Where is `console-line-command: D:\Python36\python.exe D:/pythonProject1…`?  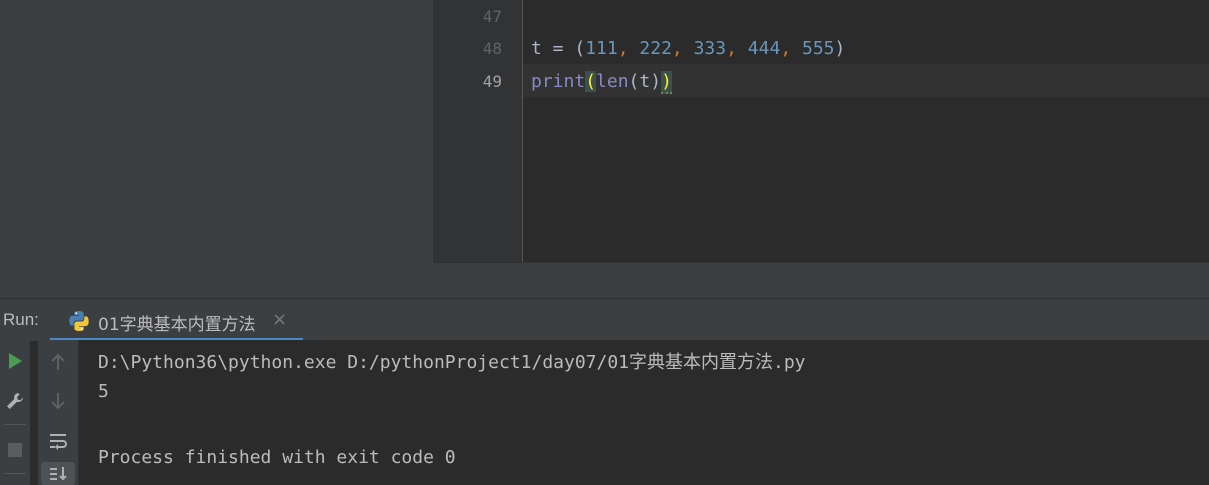 console-line-command: D:\Python36\python.exe D:/pythonProject1… is located at coordinates (452, 362).